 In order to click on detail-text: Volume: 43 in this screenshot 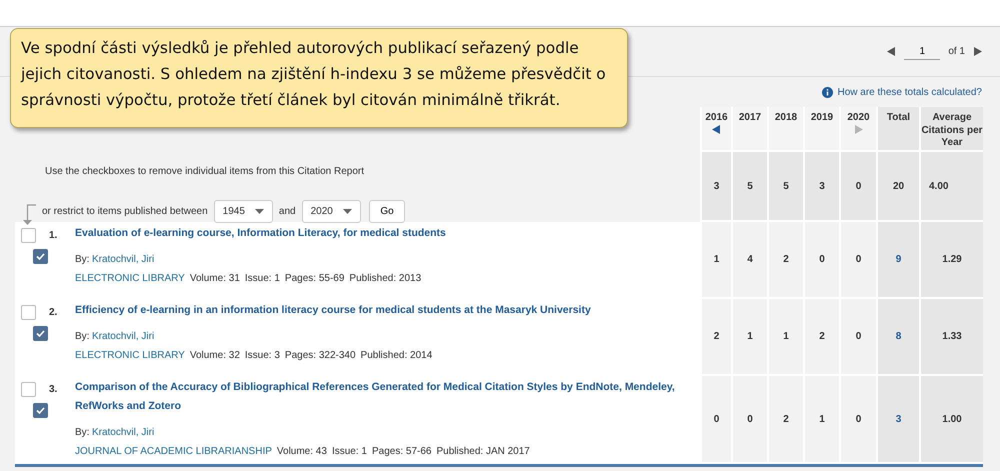, I will do `click(301, 452)`.